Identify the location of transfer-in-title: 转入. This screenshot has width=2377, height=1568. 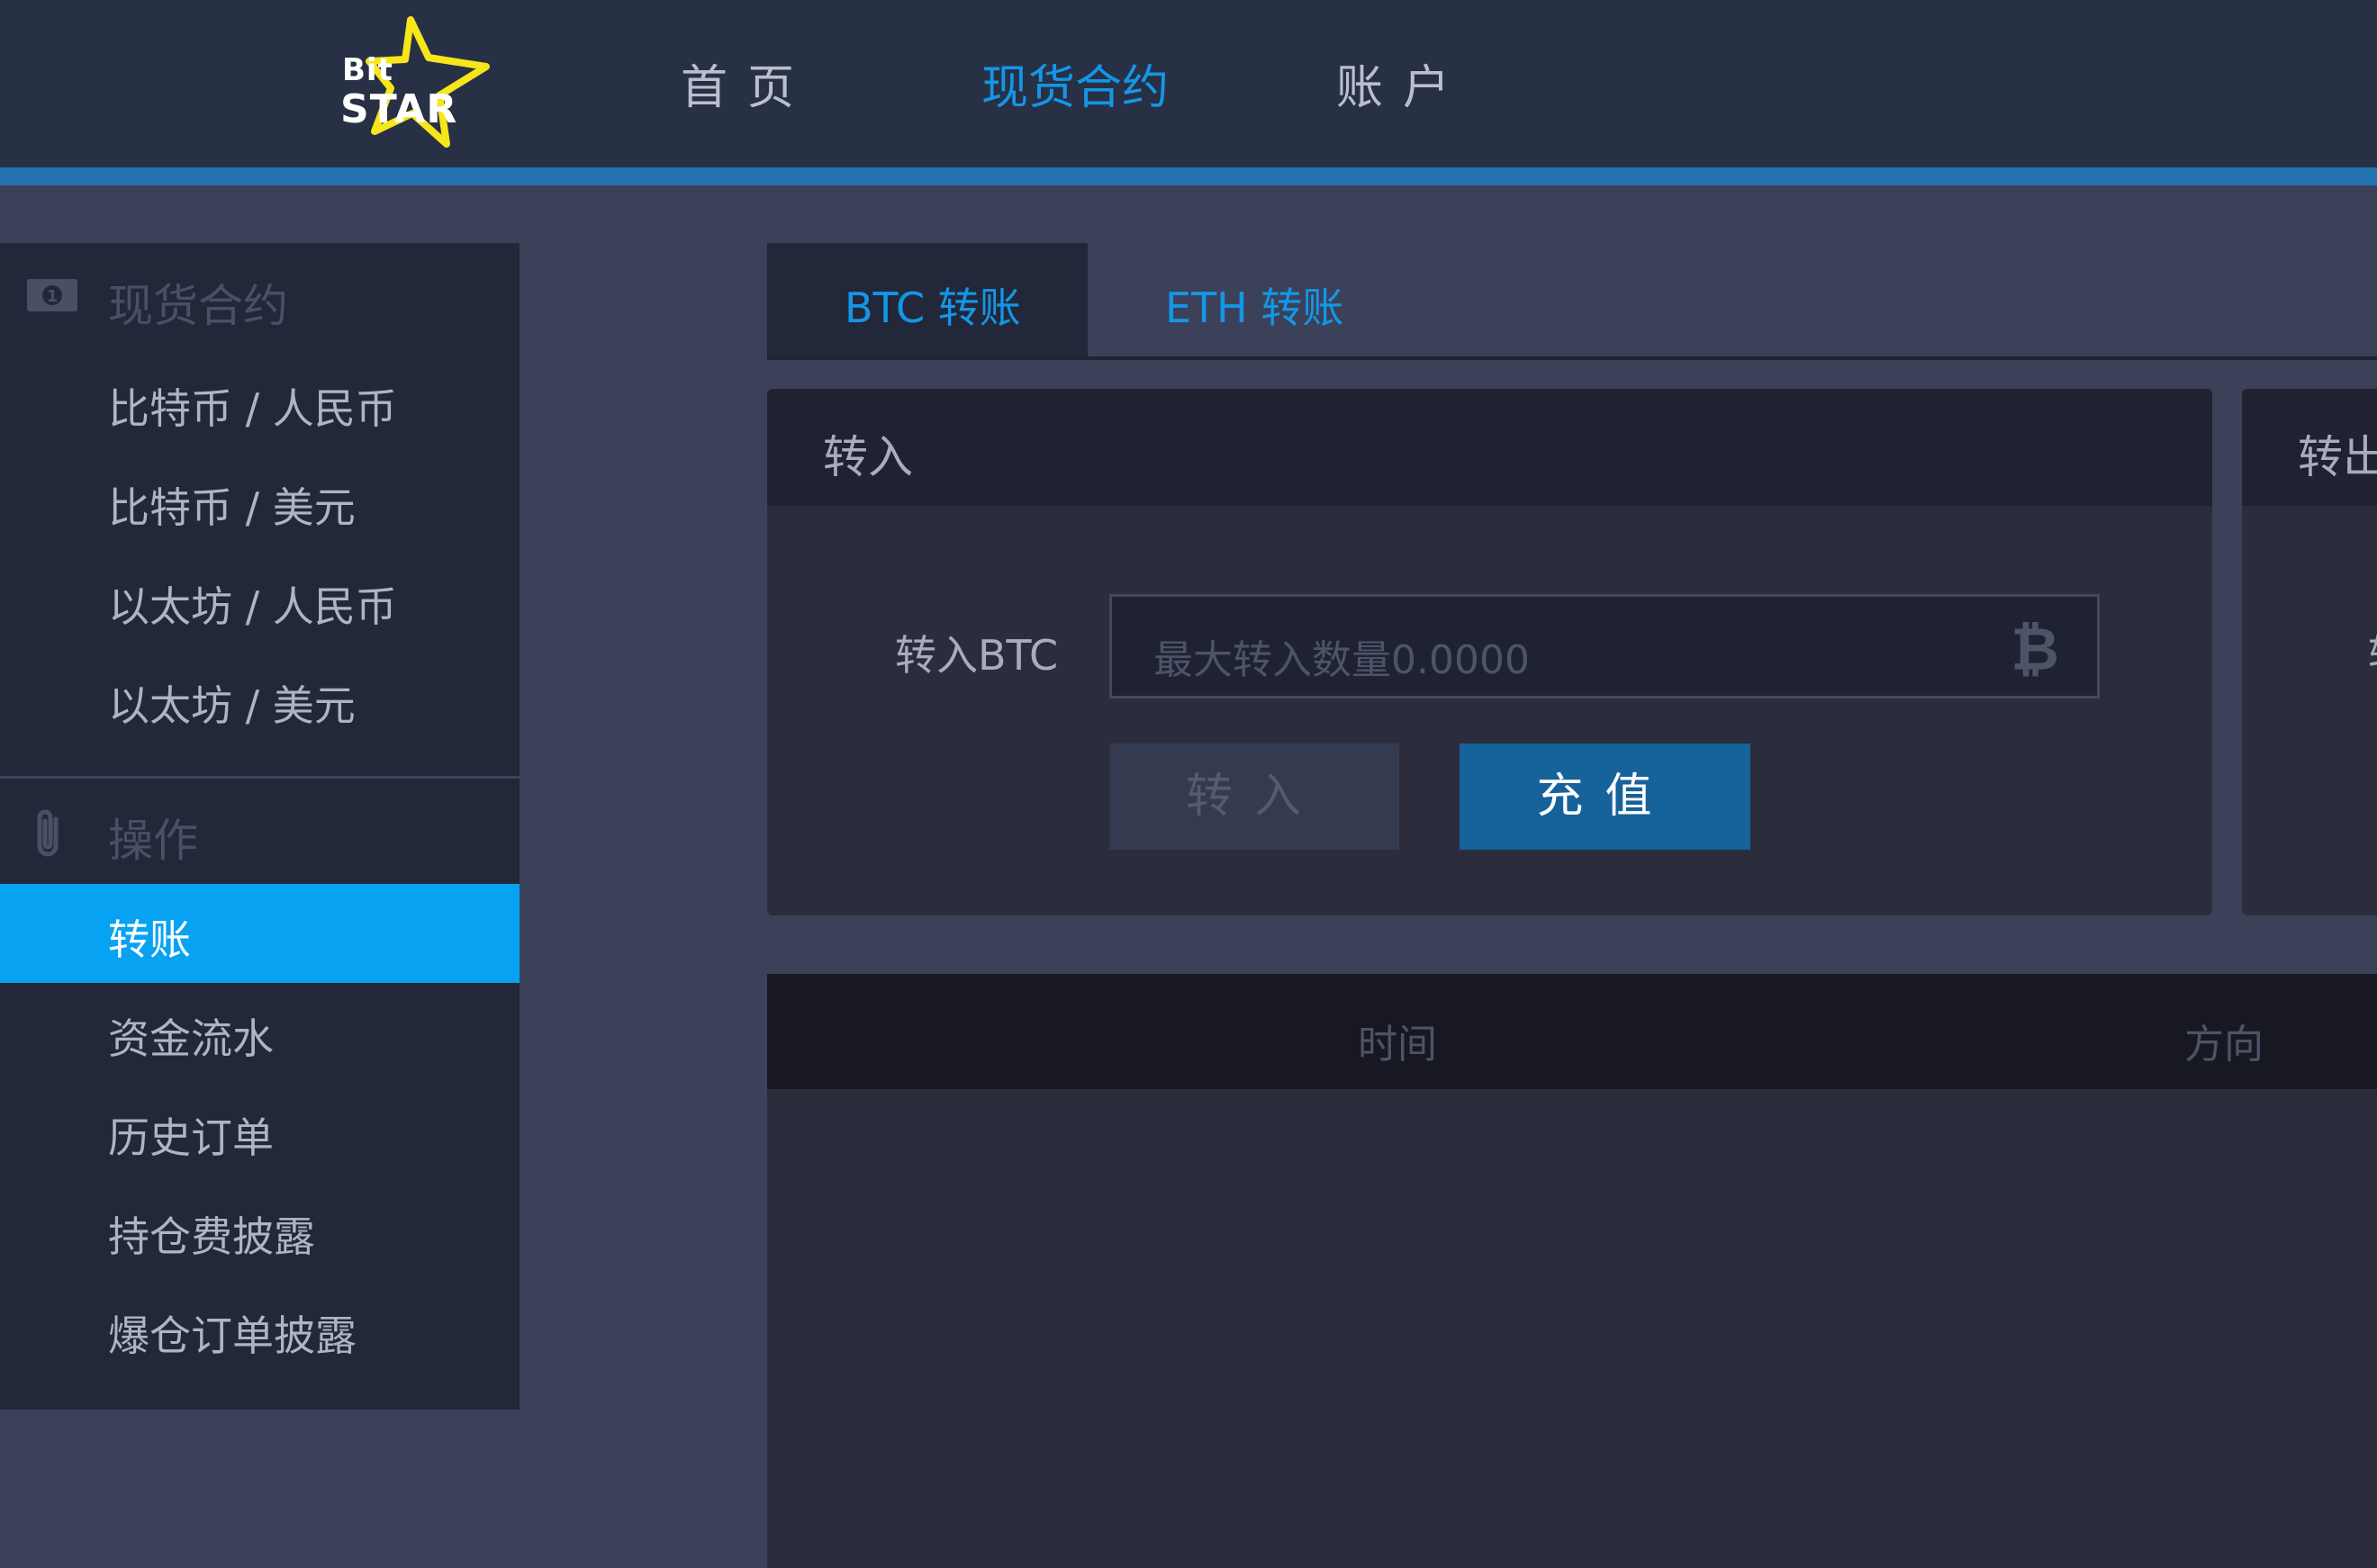
(868, 457).